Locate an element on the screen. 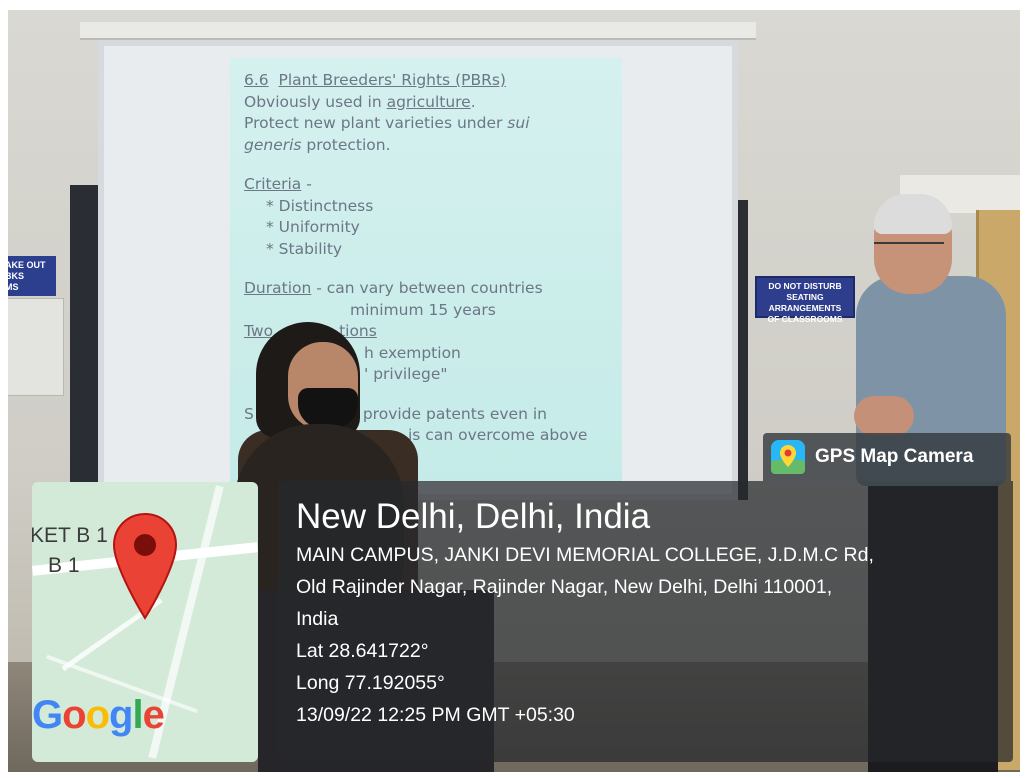 This screenshot has height=778, width=1027. latitude: Lat 28.641722° is located at coordinates (362, 651).